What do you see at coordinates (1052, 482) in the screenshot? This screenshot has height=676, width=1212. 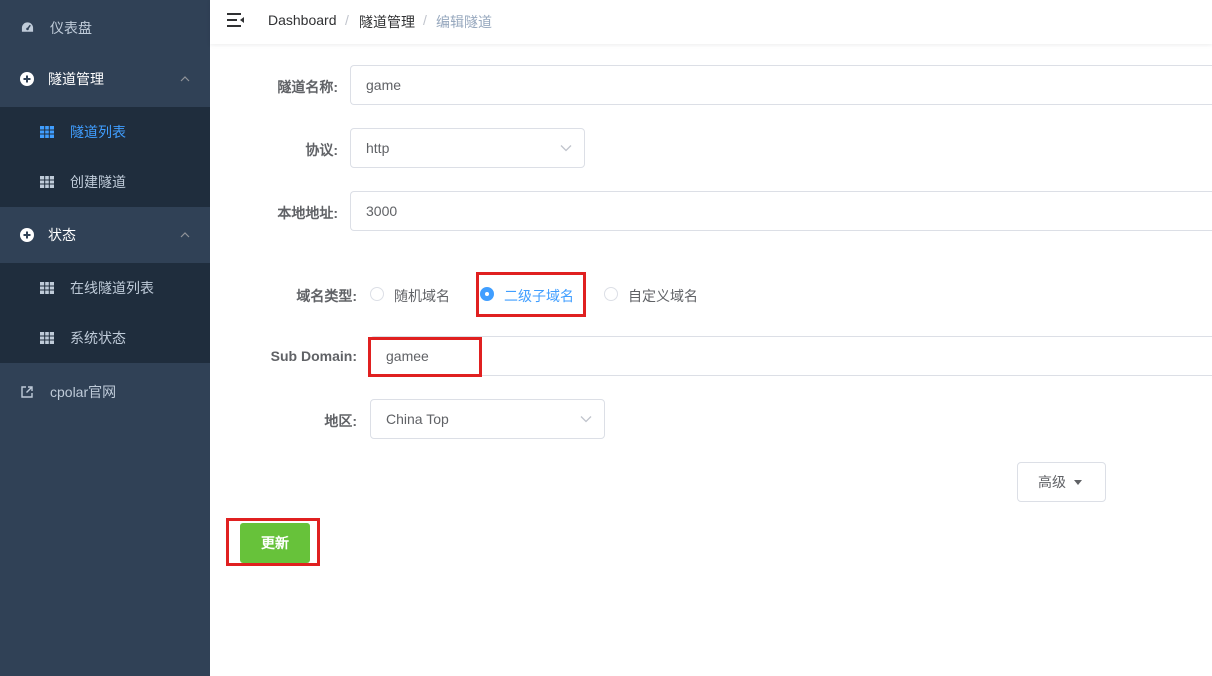 I see `advanced-button-label: 高级` at bounding box center [1052, 482].